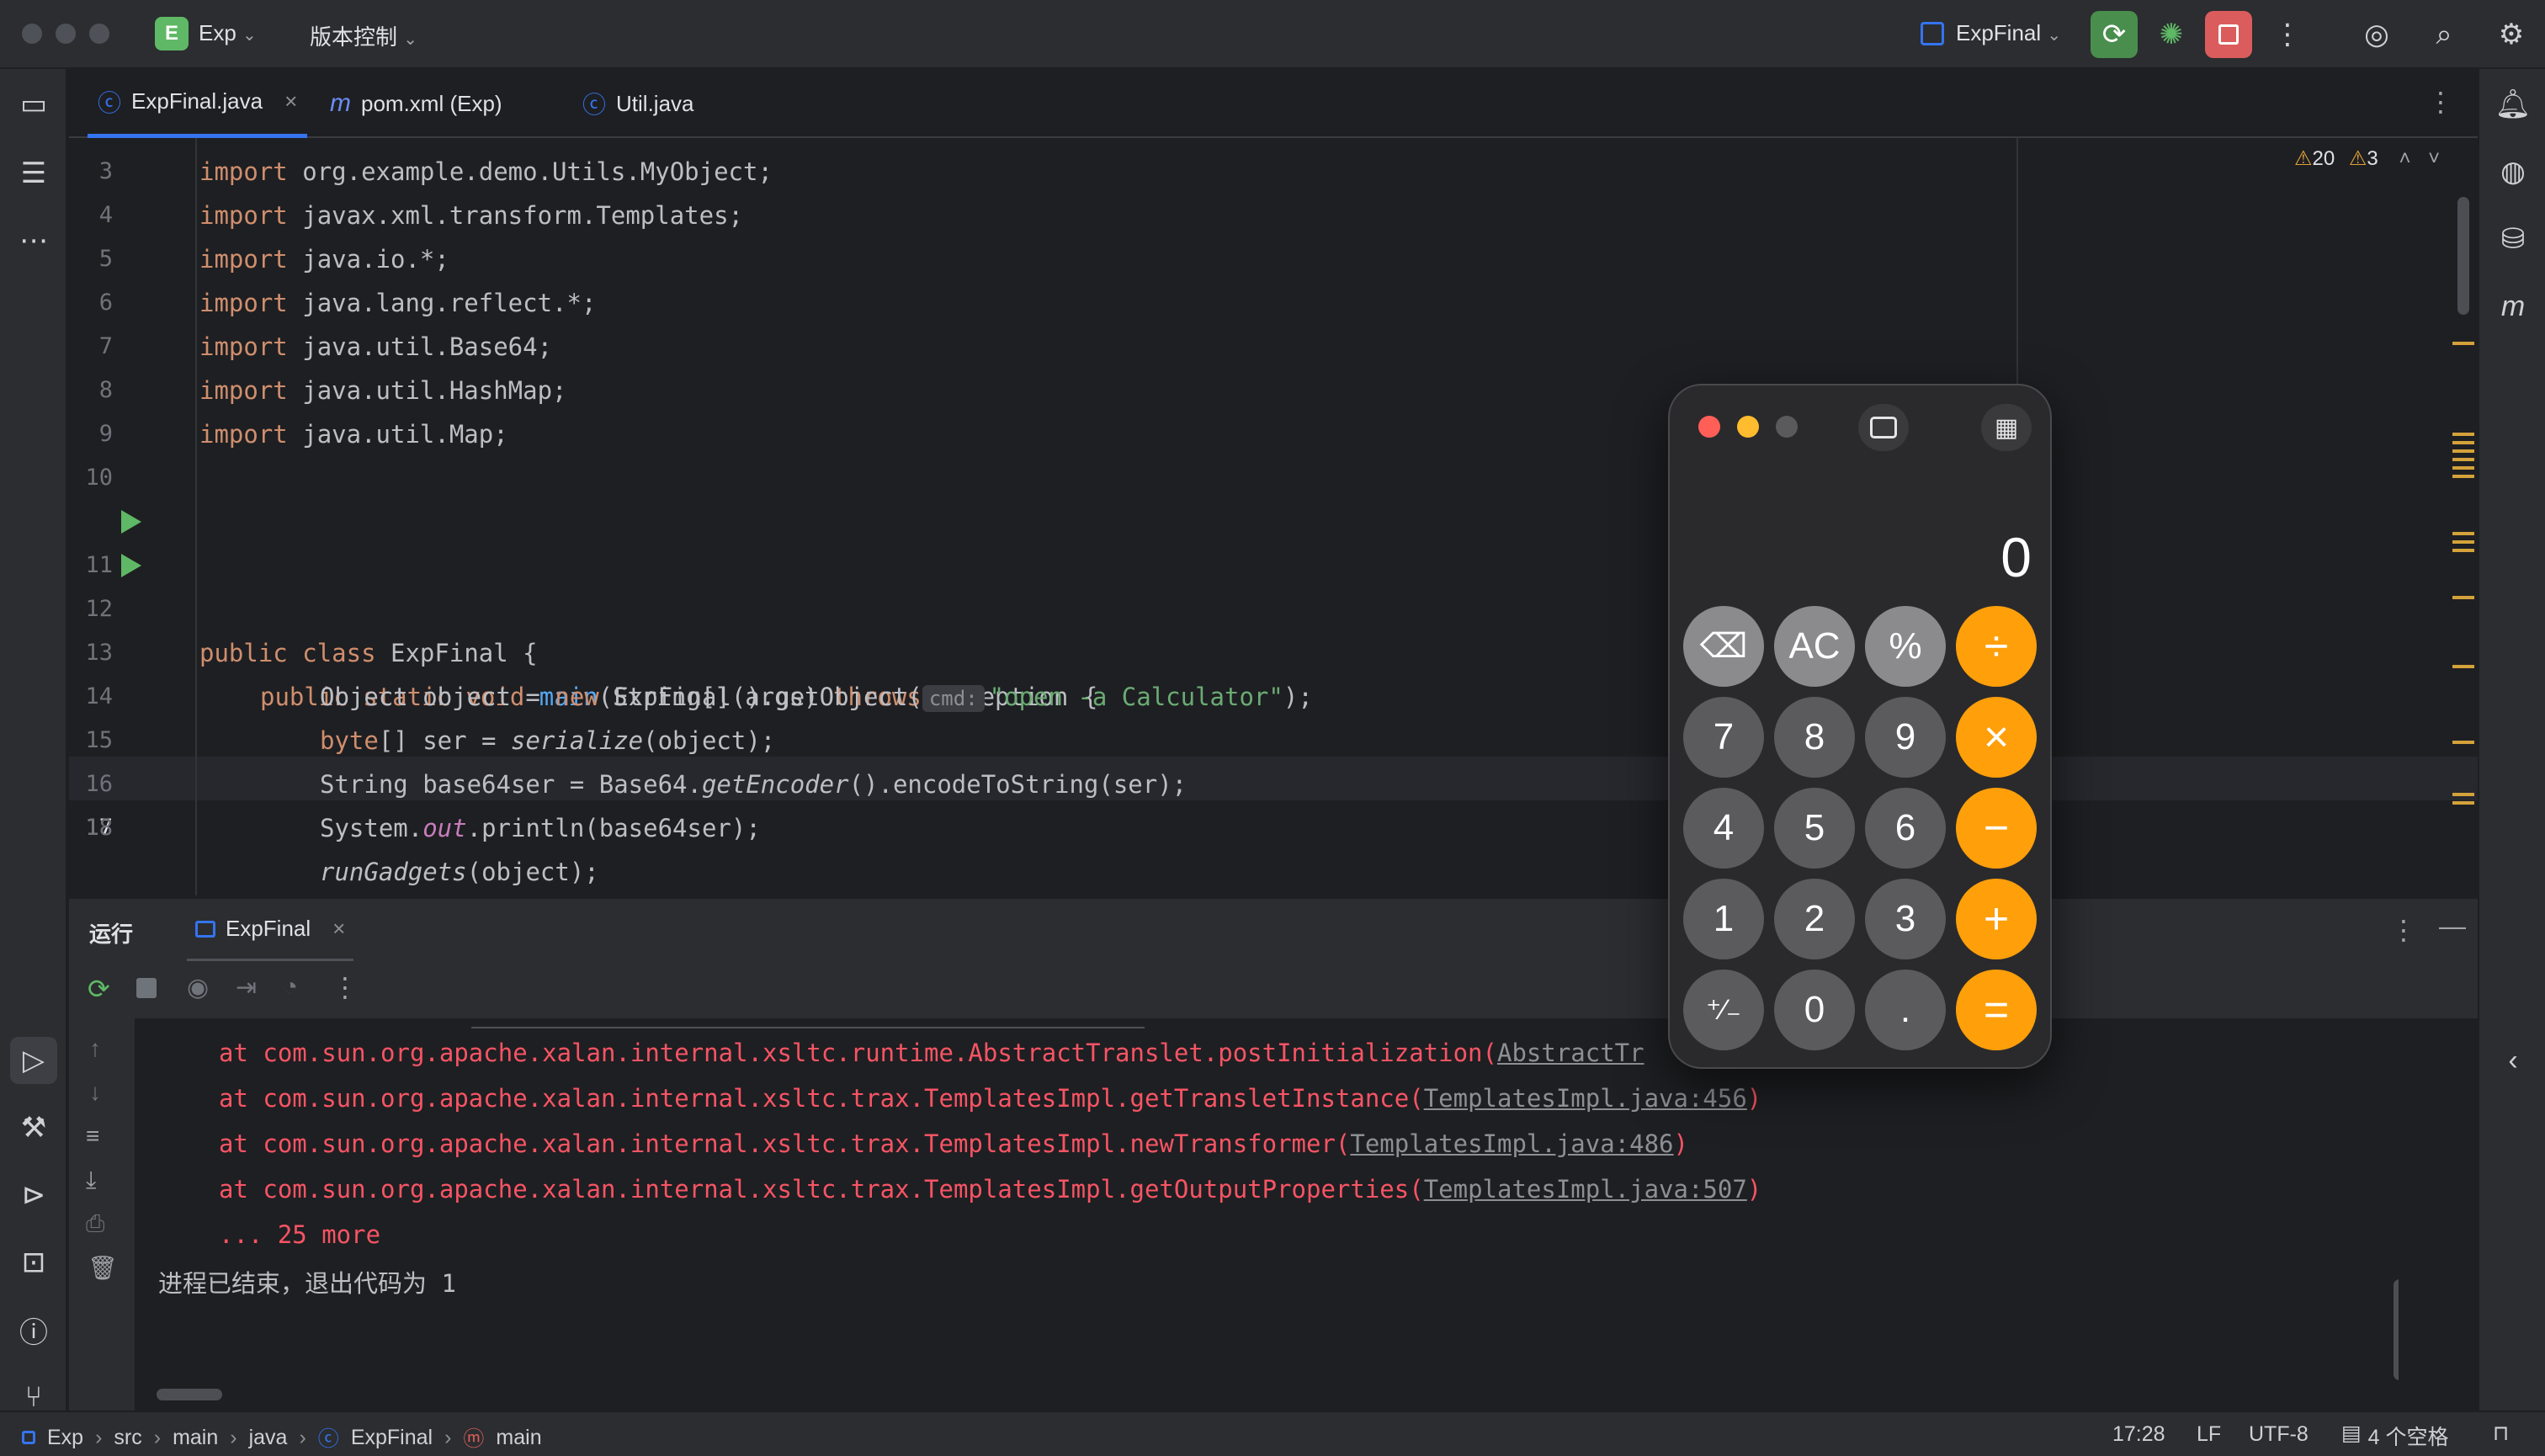  What do you see at coordinates (300, 1234) in the screenshot?
I see `more-frames-line: ... 25 more` at bounding box center [300, 1234].